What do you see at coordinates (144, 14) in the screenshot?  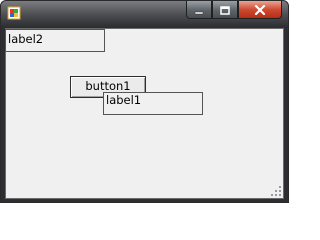 I see `title-bar` at bounding box center [144, 14].